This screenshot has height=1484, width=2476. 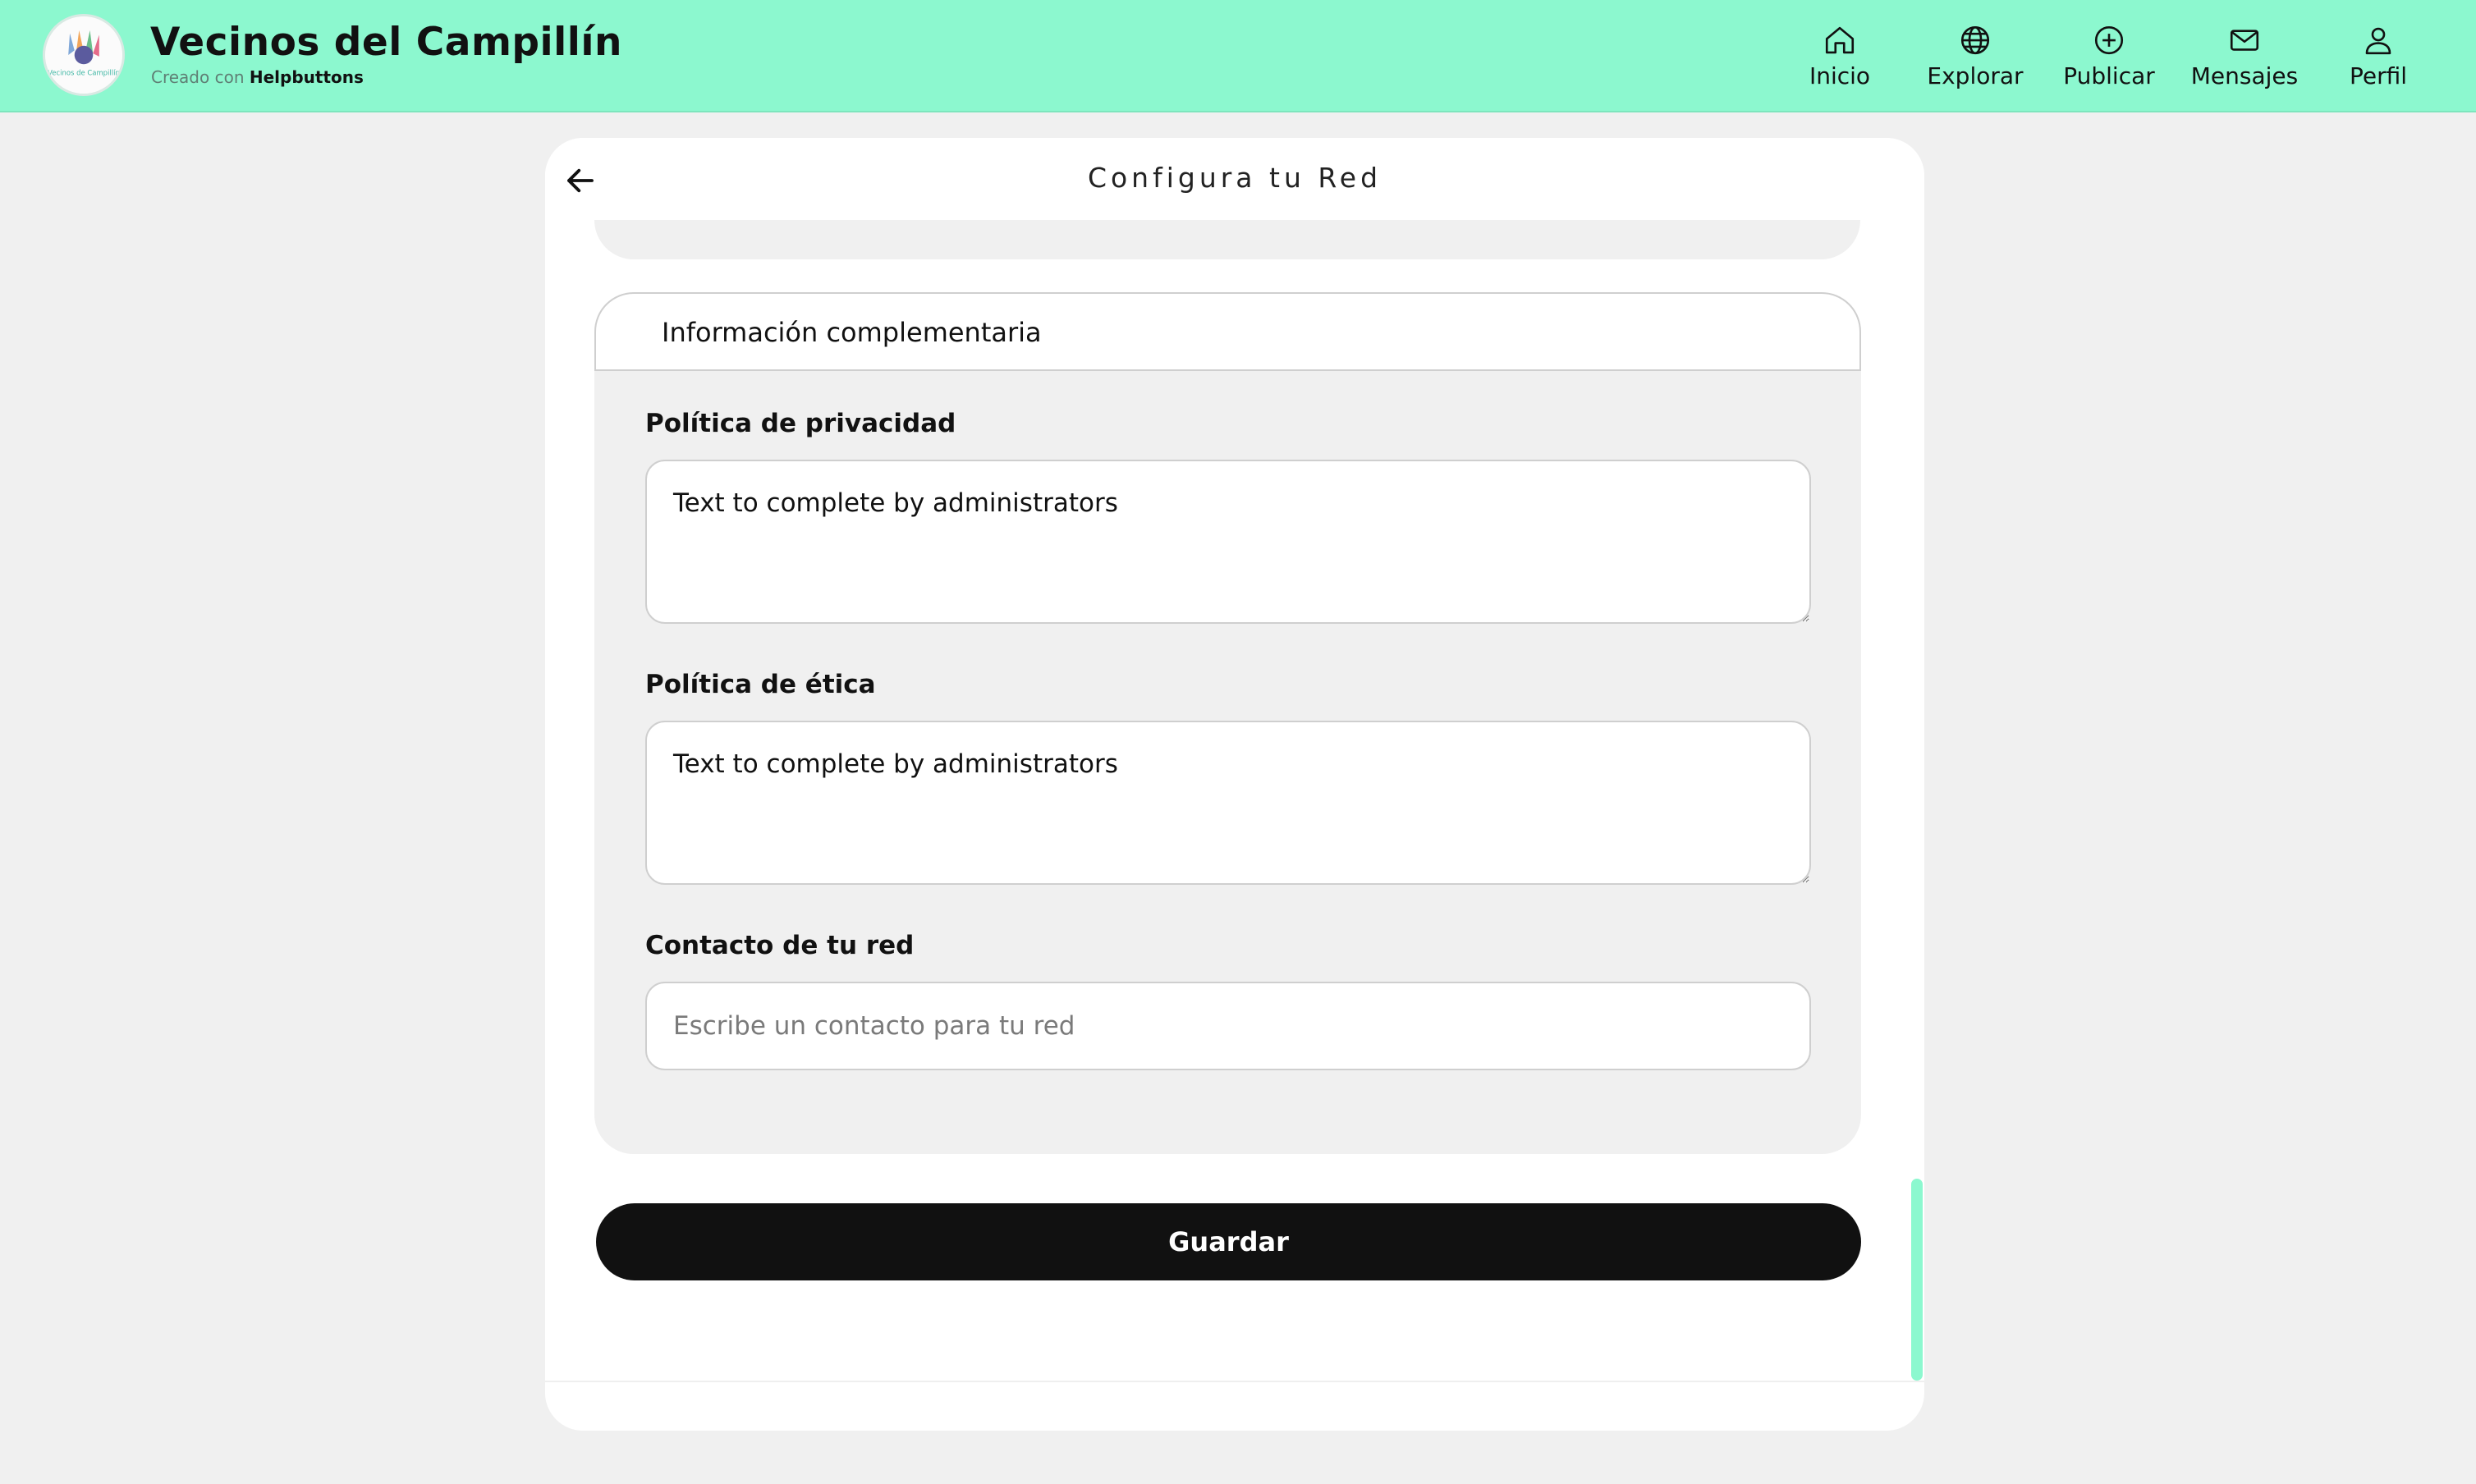 What do you see at coordinates (1228, 1241) in the screenshot?
I see `save-button: Guardar` at bounding box center [1228, 1241].